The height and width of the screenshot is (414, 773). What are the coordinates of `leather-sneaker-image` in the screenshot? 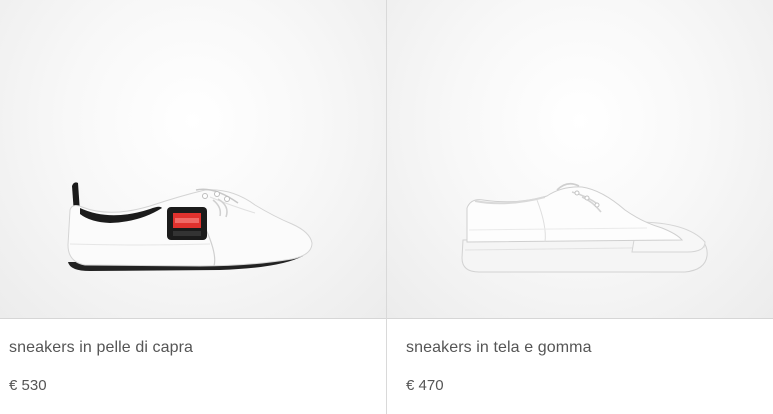 It's located at (190, 226).